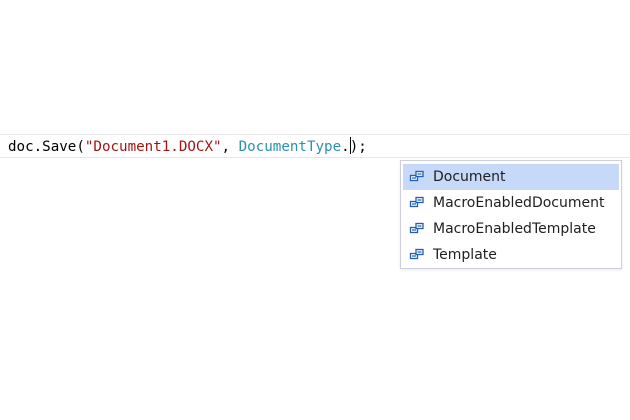 The width and height of the screenshot is (630, 420). Describe the element at coordinates (358, 147) in the screenshot. I see `code-closing: );` at that location.